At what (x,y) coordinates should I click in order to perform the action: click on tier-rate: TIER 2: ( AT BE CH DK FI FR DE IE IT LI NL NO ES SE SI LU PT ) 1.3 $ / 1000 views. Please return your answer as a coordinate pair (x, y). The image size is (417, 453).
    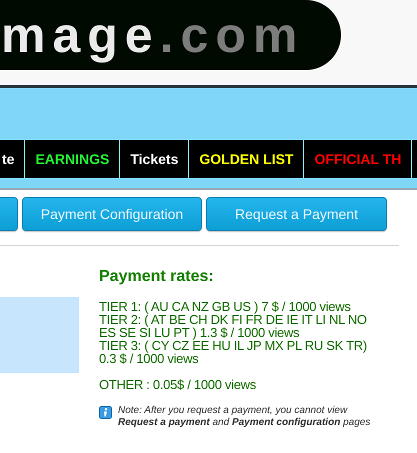
    Looking at the image, I should click on (233, 326).